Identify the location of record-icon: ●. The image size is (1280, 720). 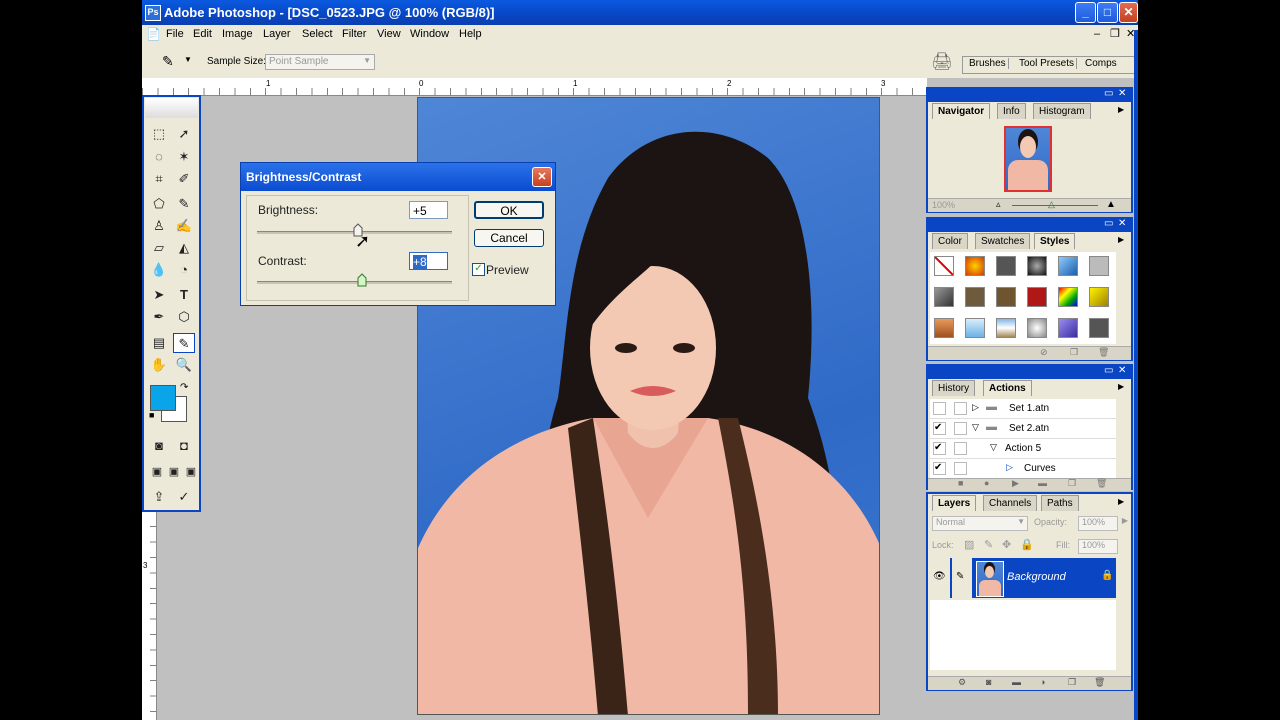
(986, 483).